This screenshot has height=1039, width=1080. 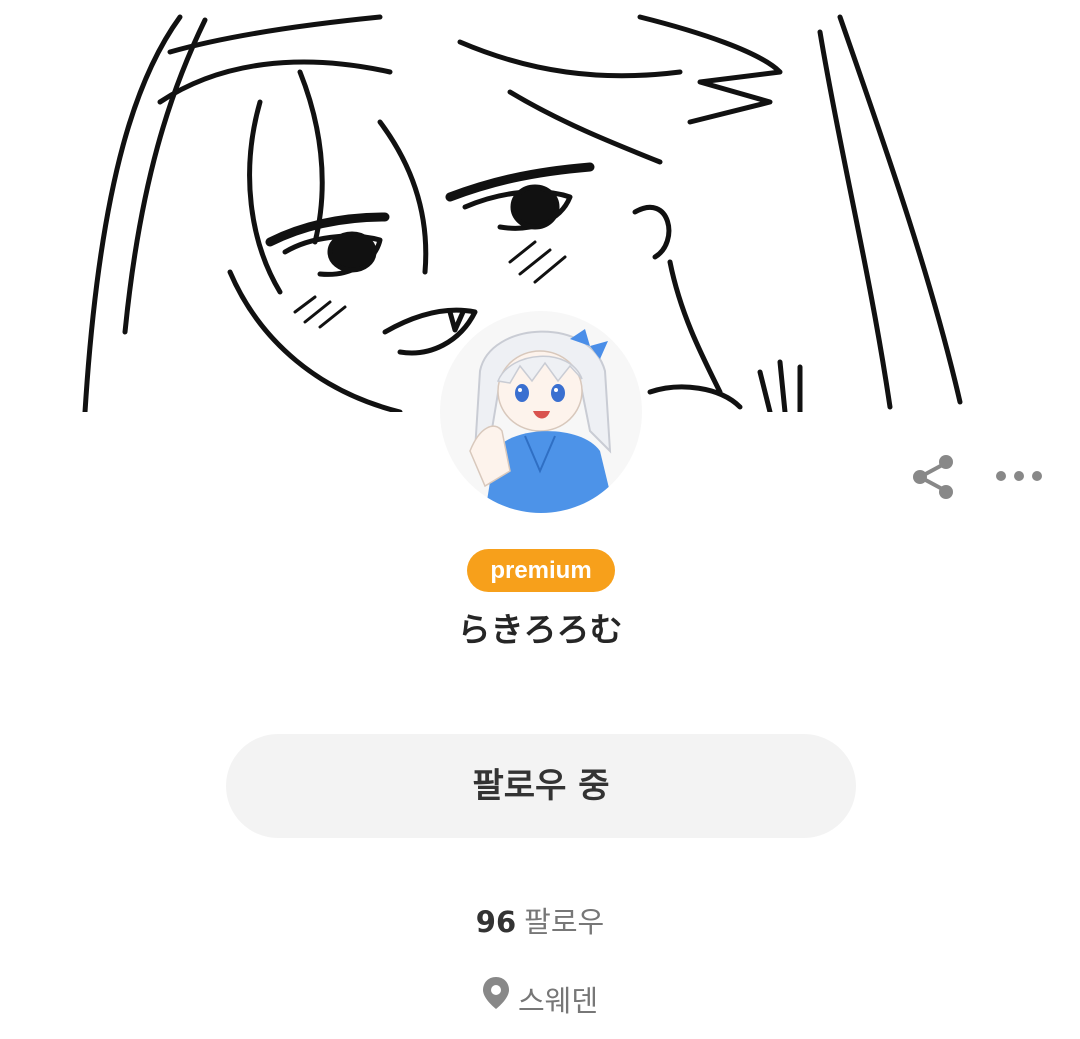 I want to click on location-text: 스웨덴, so click(x=558, y=1001).